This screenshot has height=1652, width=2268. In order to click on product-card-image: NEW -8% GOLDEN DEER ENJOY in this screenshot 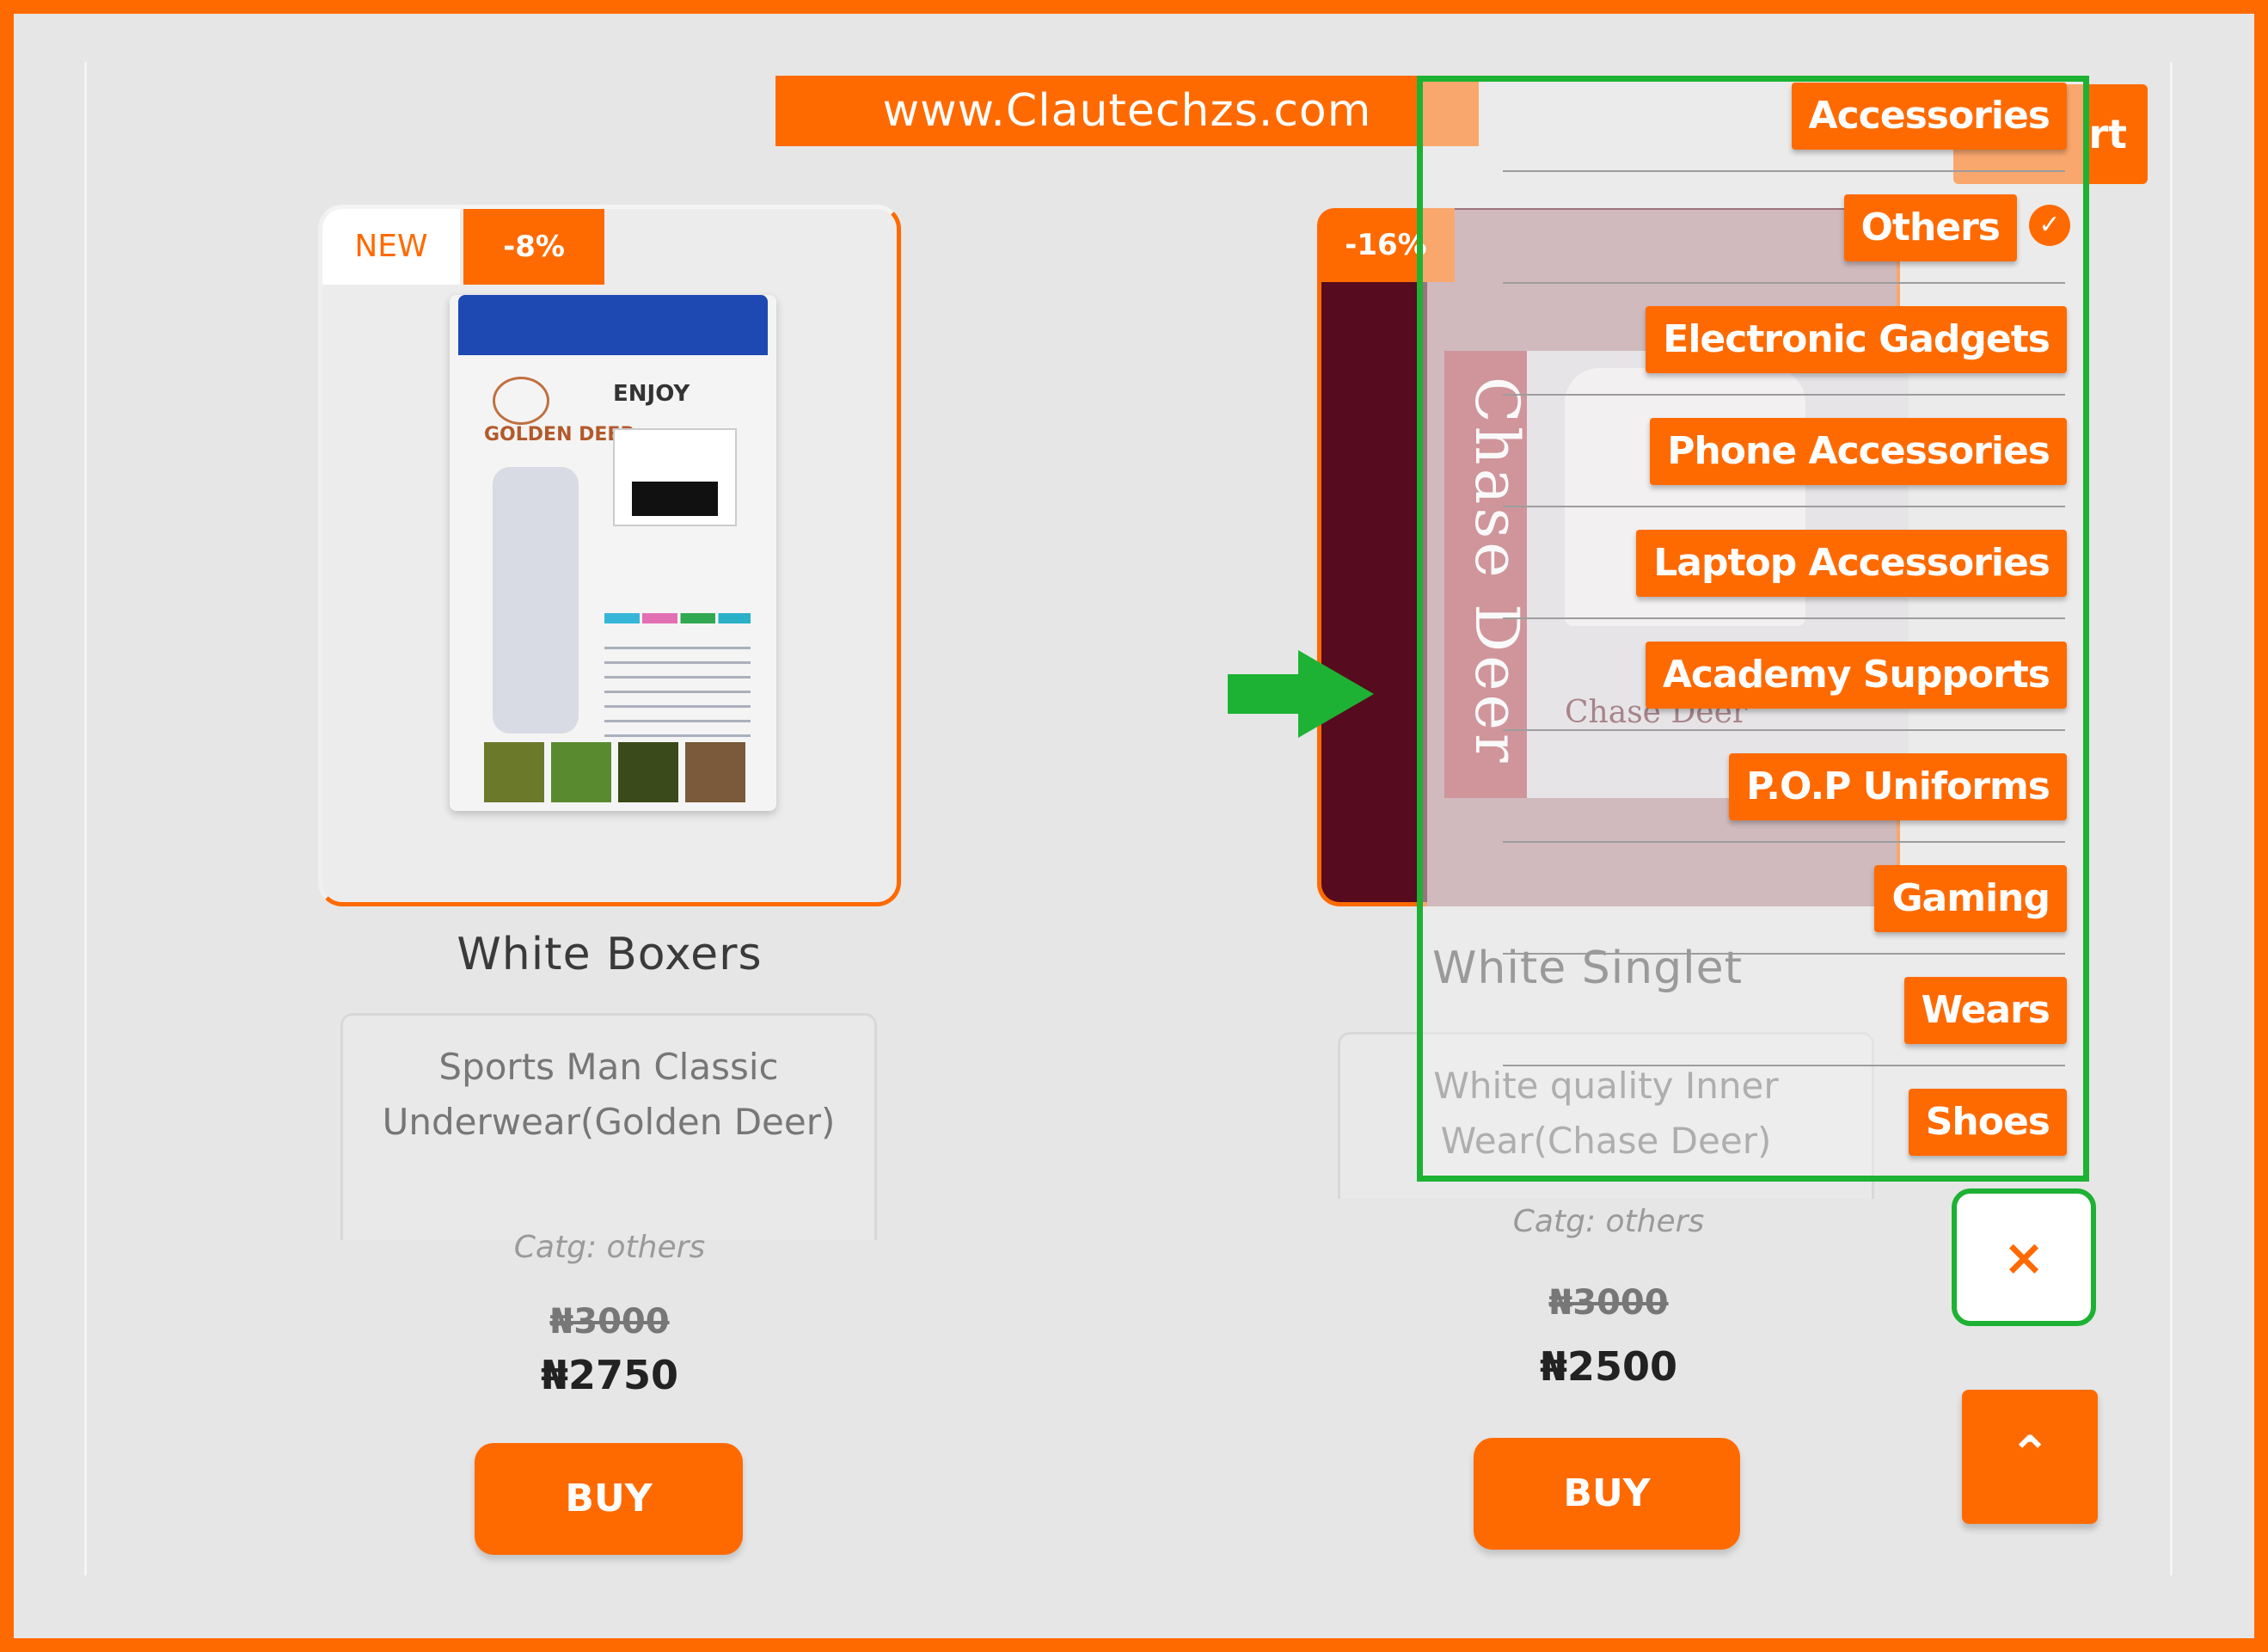, I will do `click(609, 555)`.